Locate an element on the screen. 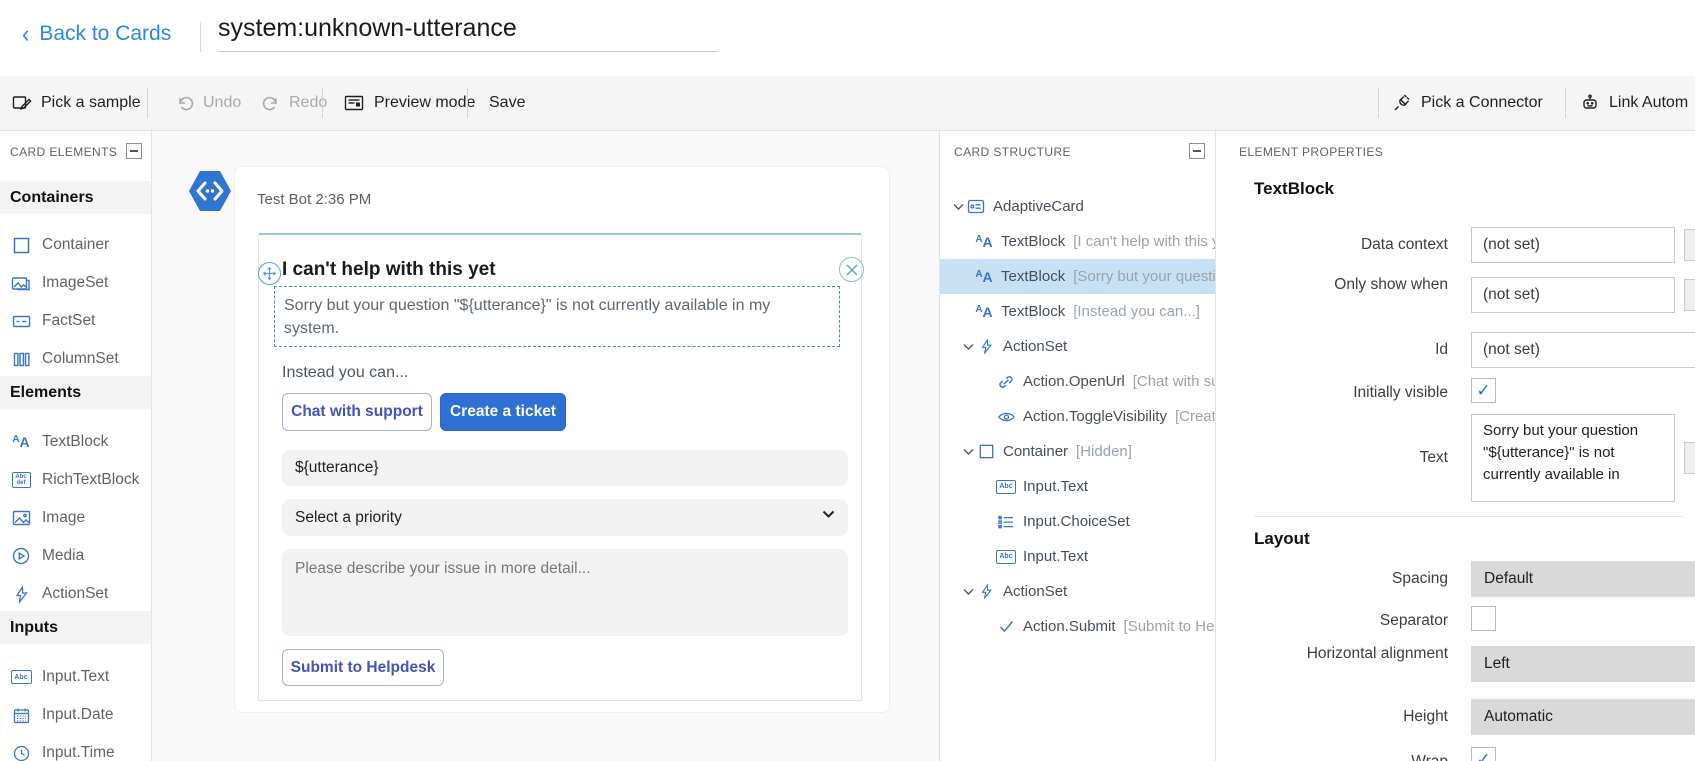 This screenshot has width=1695, height=761. wrap-checkbox: ✓ is located at coordinates (1483, 754).